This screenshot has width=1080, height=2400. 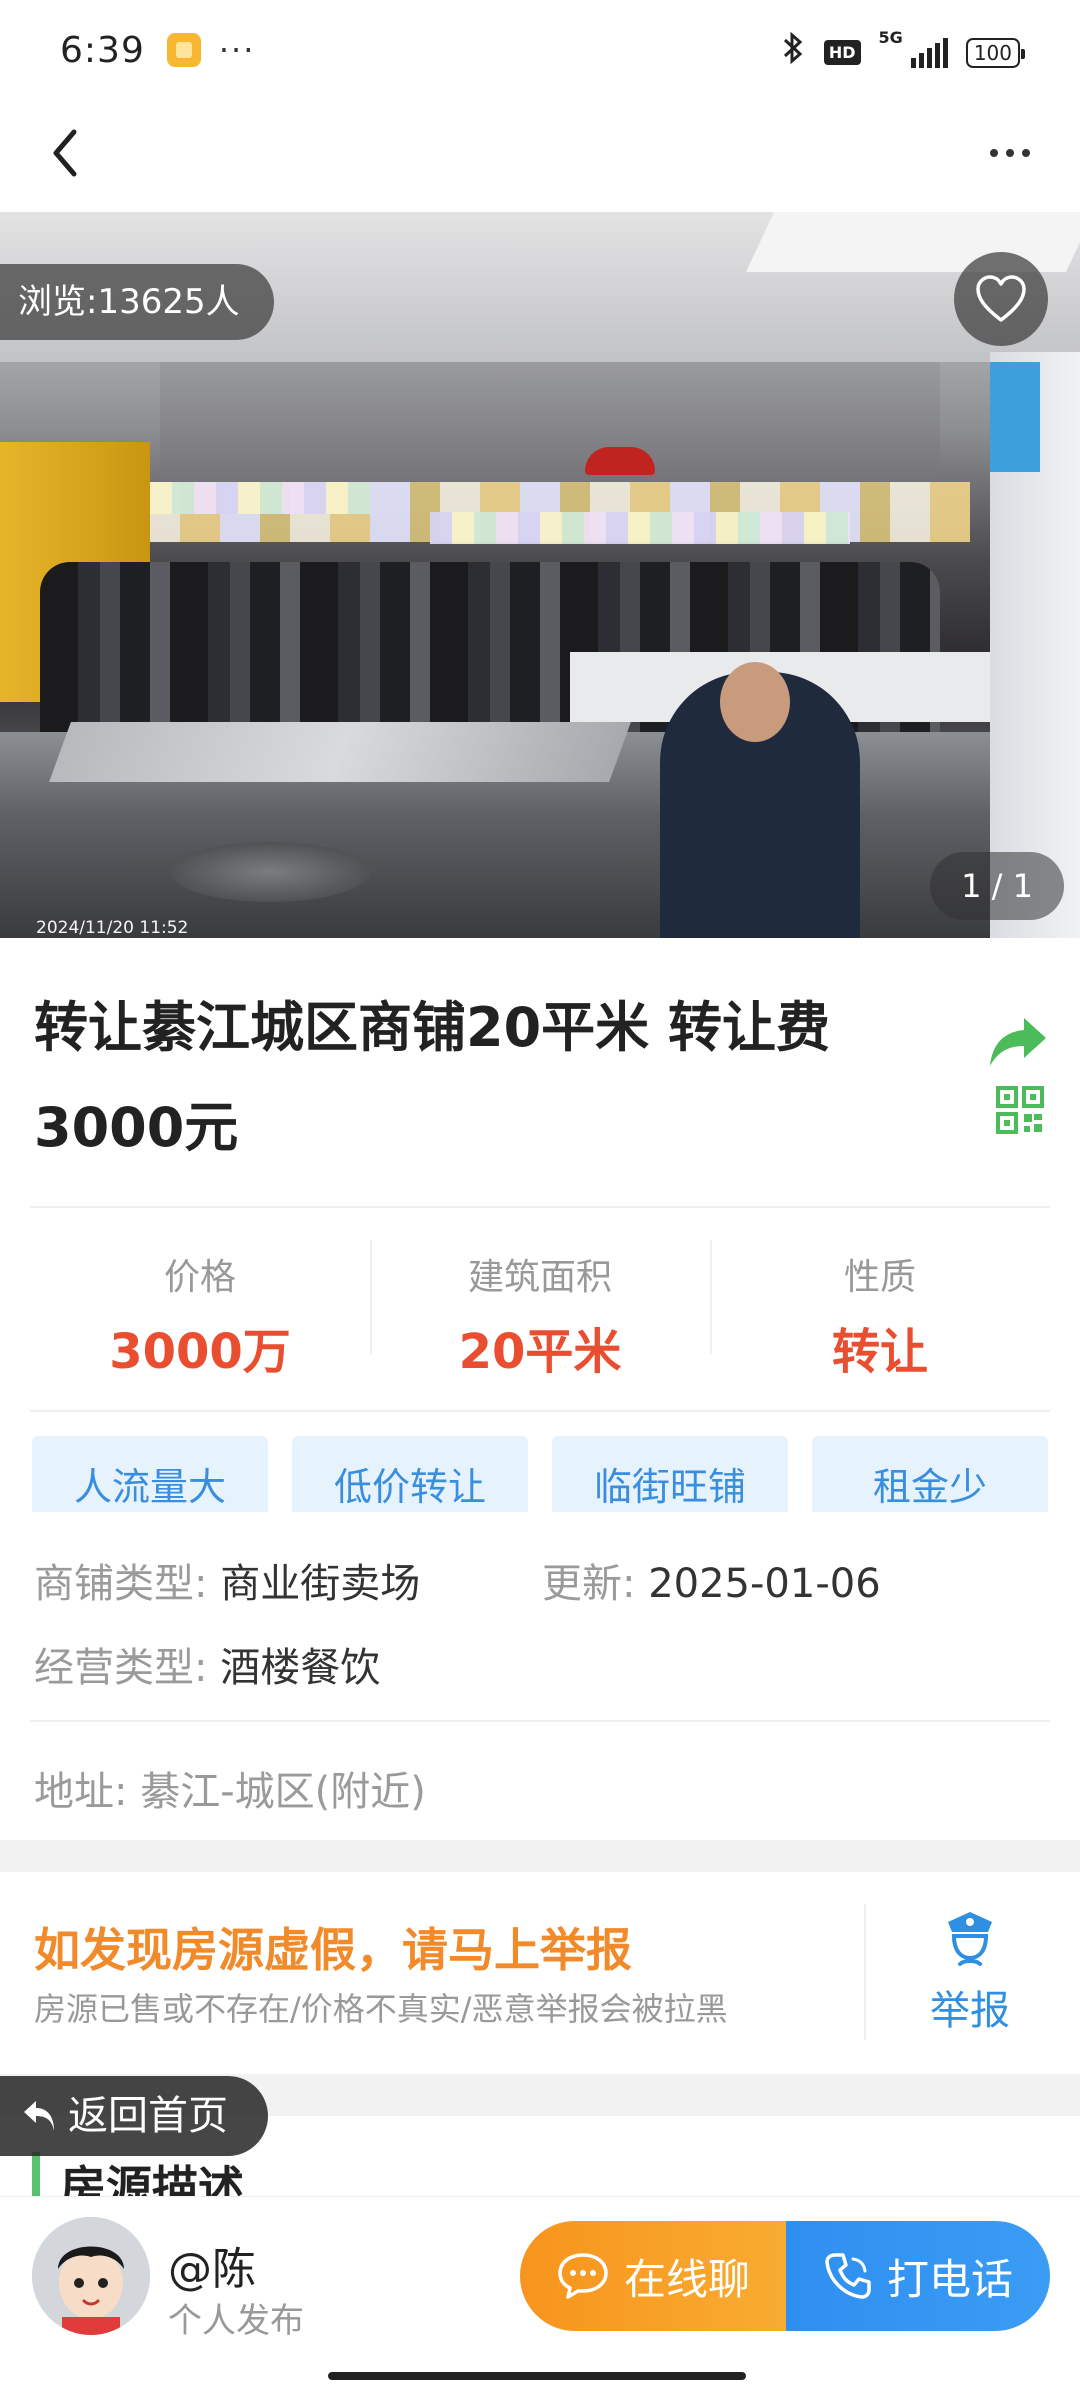 I want to click on back-button, so click(x=65, y=153).